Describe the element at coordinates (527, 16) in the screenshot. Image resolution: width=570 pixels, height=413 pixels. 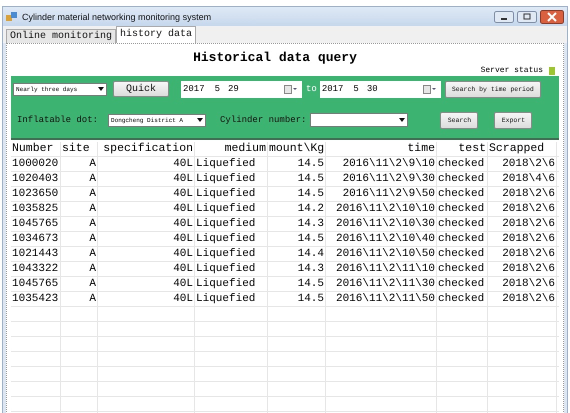
I see `maximize-icon` at that location.